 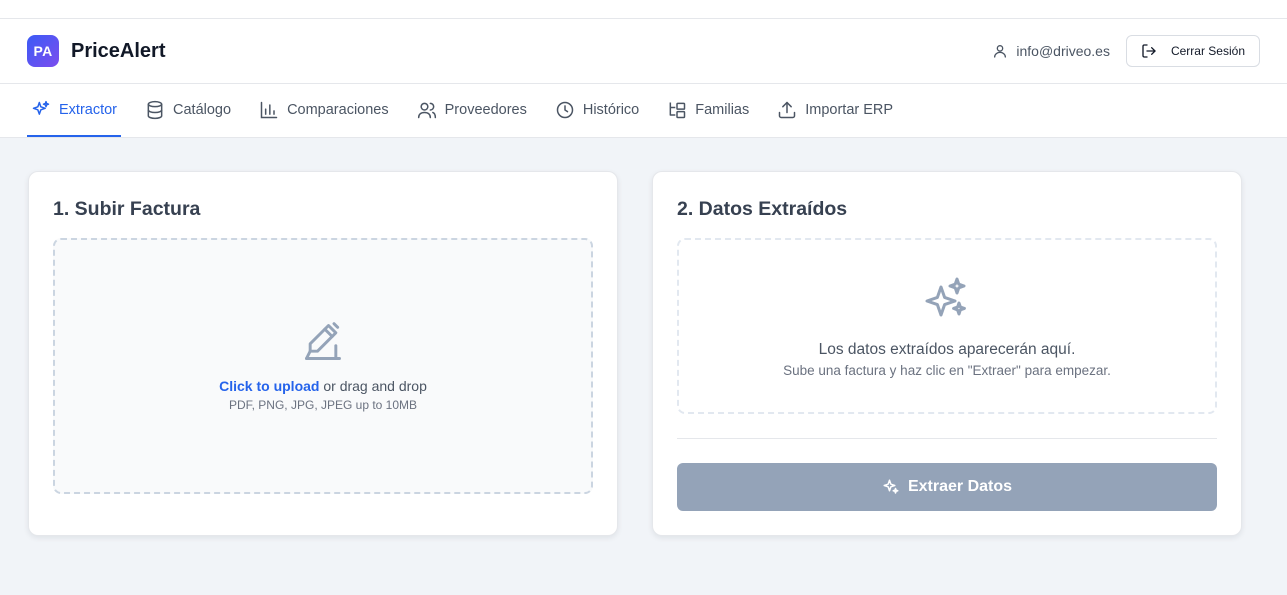 I want to click on logout-label: Cerrar Sesión, so click(x=1207, y=51).